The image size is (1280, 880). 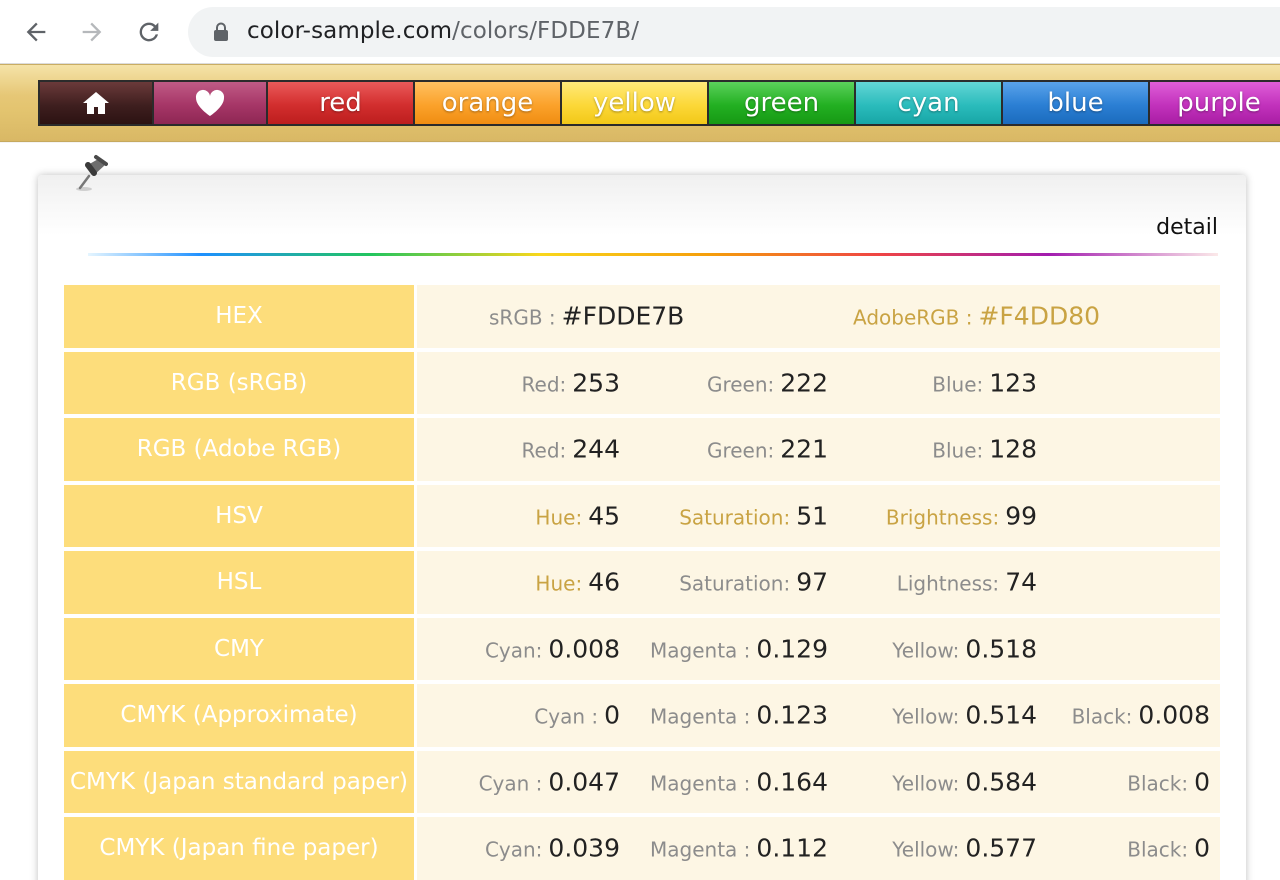 What do you see at coordinates (571, 382) in the screenshot?
I see `value-field: Red: 253` at bounding box center [571, 382].